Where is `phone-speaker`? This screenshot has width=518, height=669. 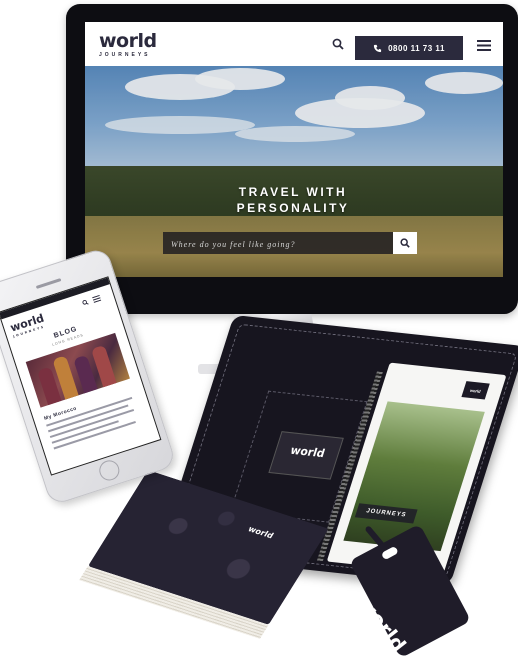 phone-speaker is located at coordinates (48, 283).